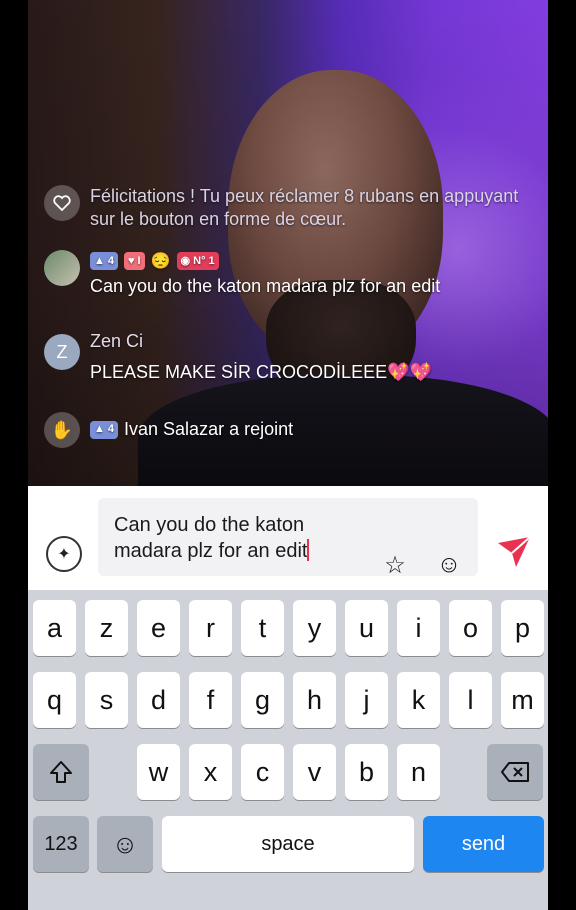  What do you see at coordinates (210, 700) in the screenshot?
I see `key-f: f` at bounding box center [210, 700].